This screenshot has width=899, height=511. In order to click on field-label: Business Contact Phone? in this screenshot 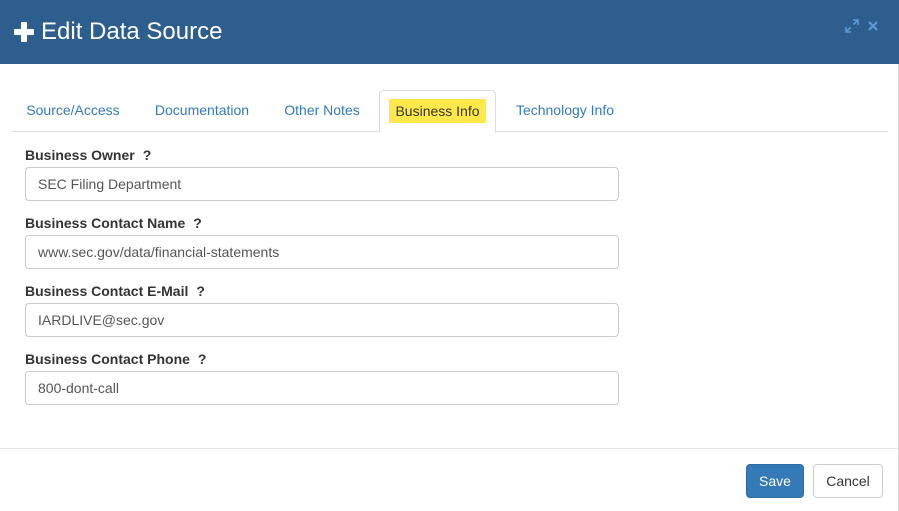, I will do `click(115, 359)`.